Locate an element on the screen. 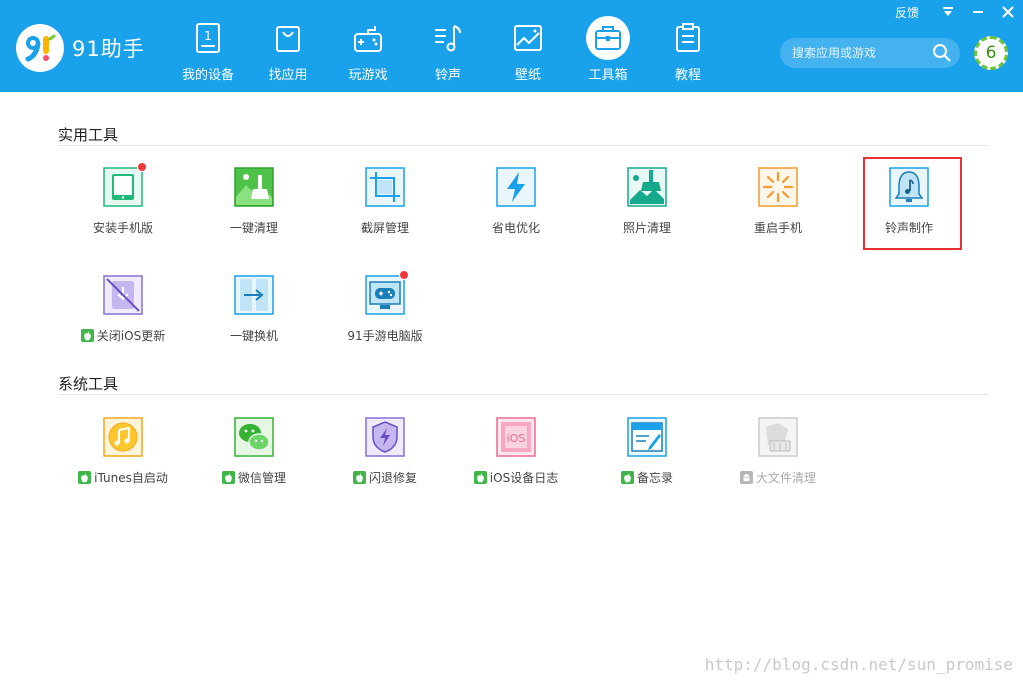  tool-label-text: 备忘录 is located at coordinates (654, 478).